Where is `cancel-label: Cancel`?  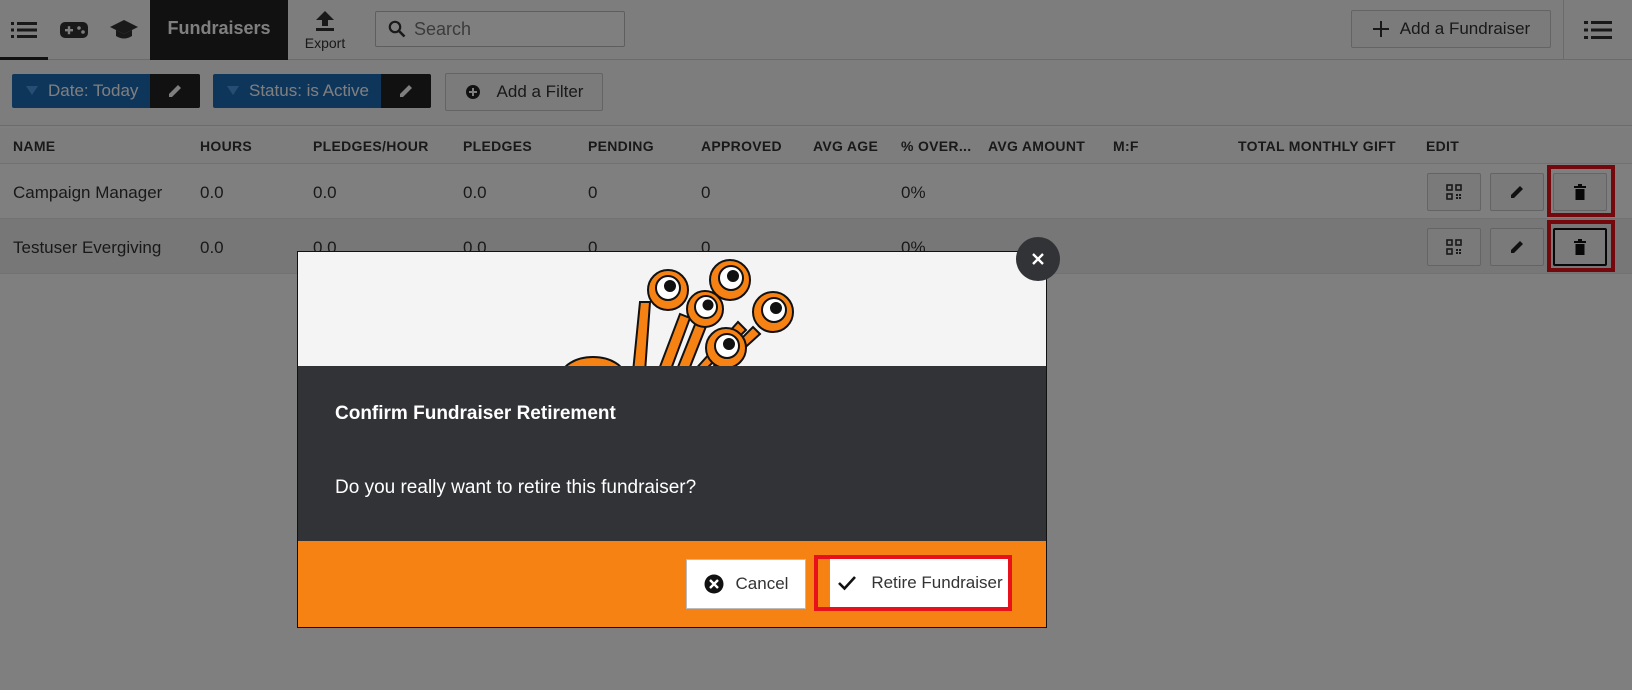 cancel-label: Cancel is located at coordinates (762, 583).